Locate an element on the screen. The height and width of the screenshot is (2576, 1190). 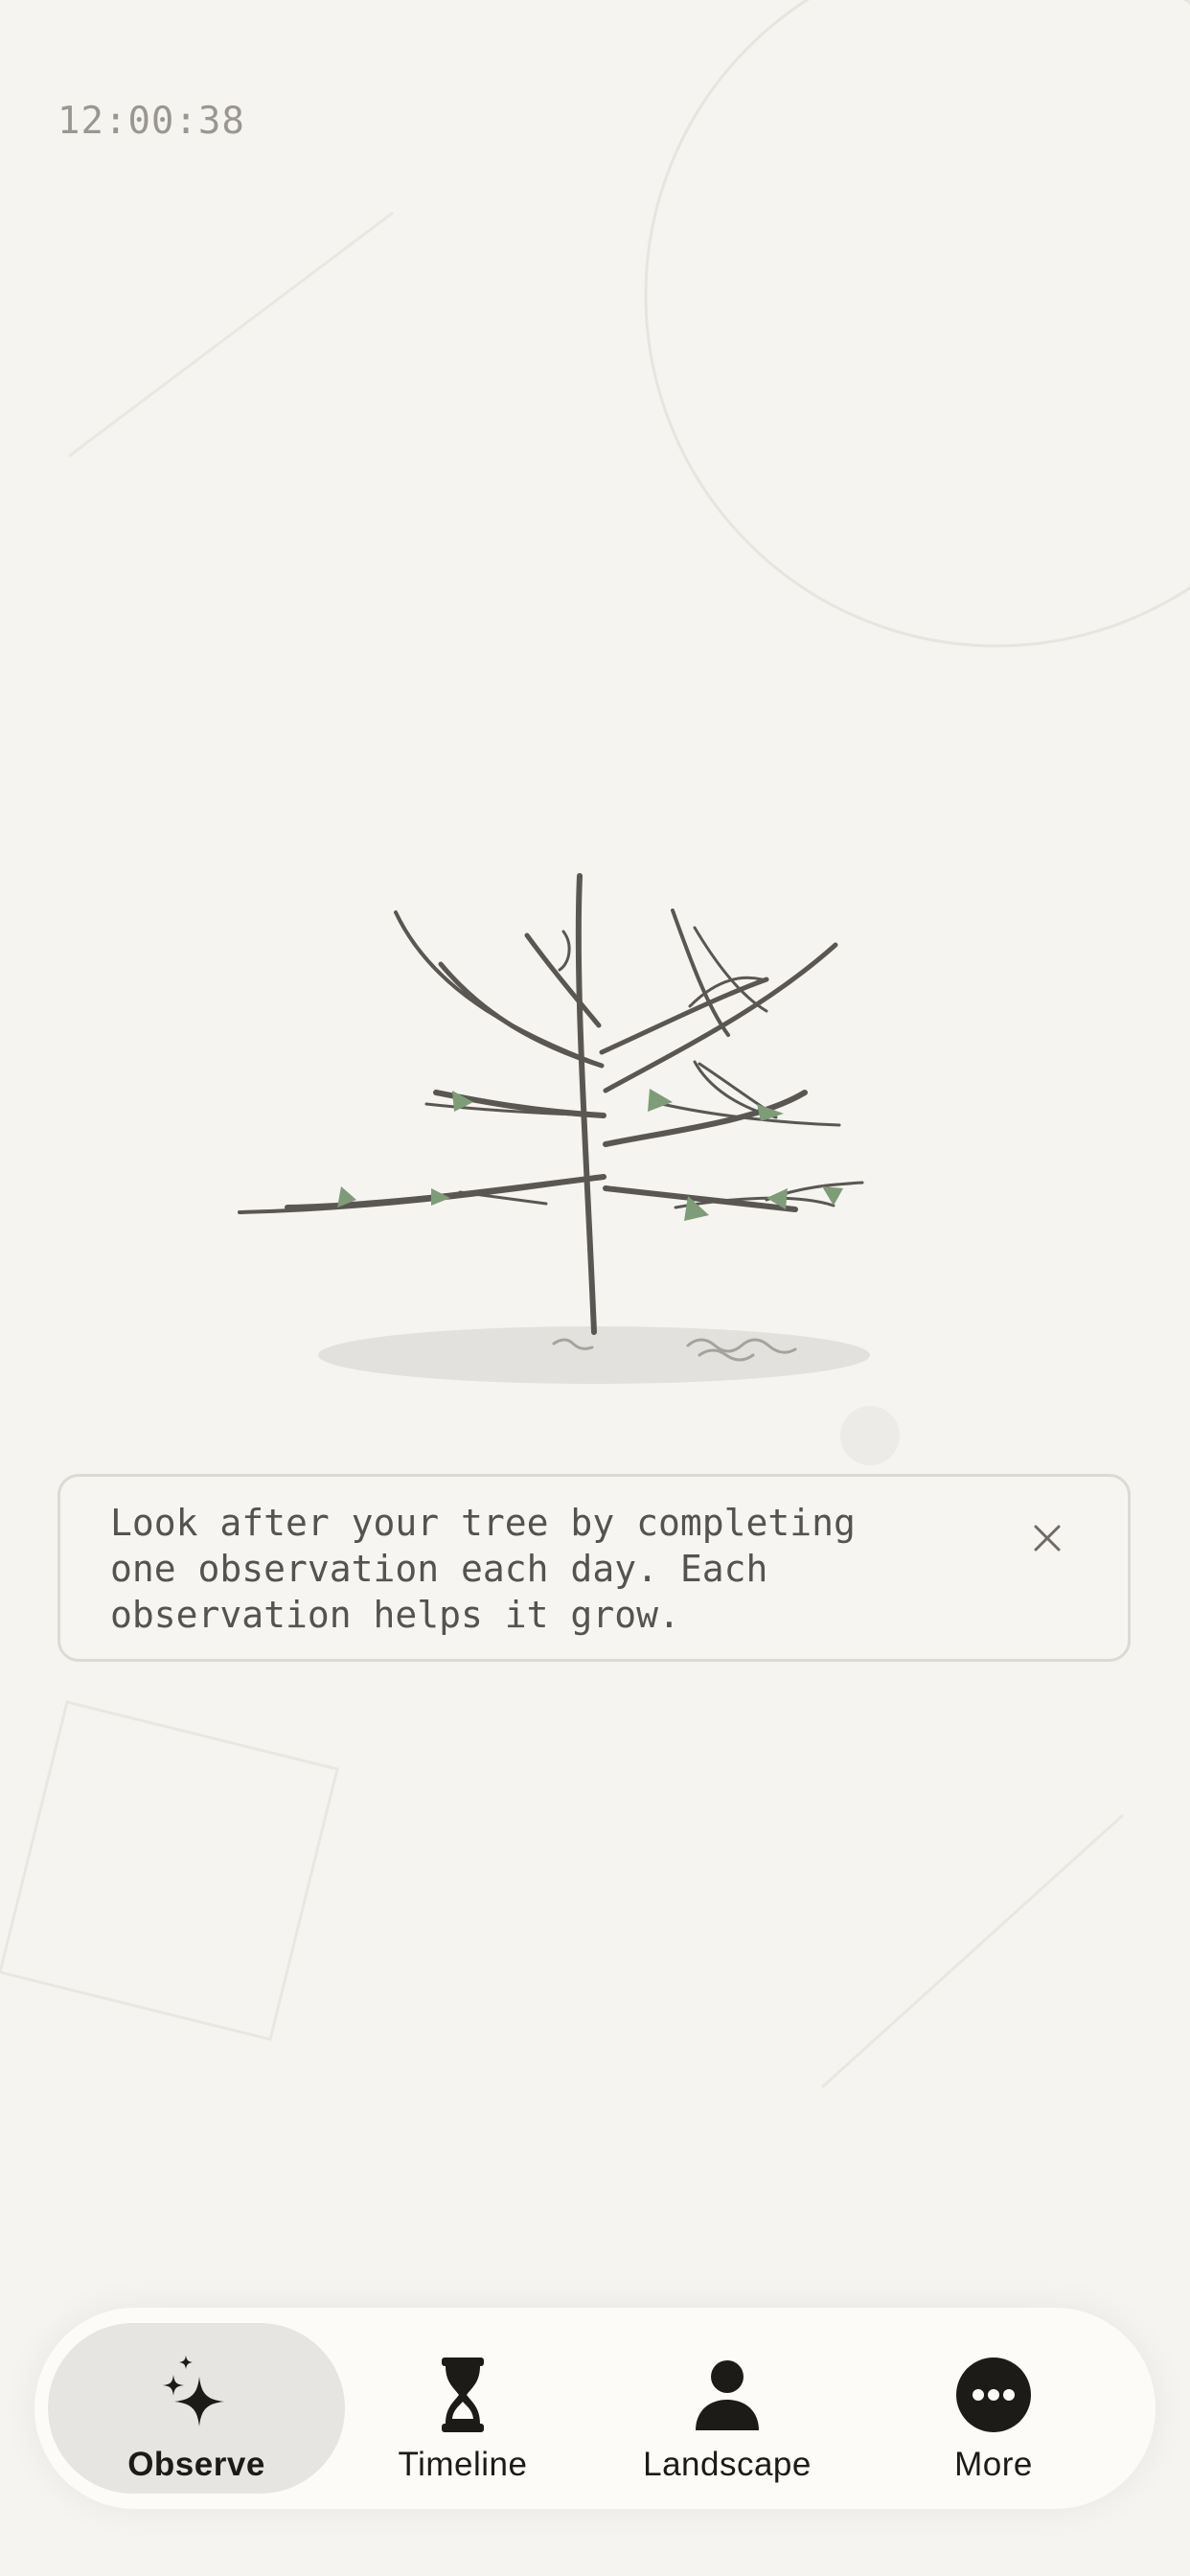
tab-landscape: Landscape is located at coordinates (728, 2408).